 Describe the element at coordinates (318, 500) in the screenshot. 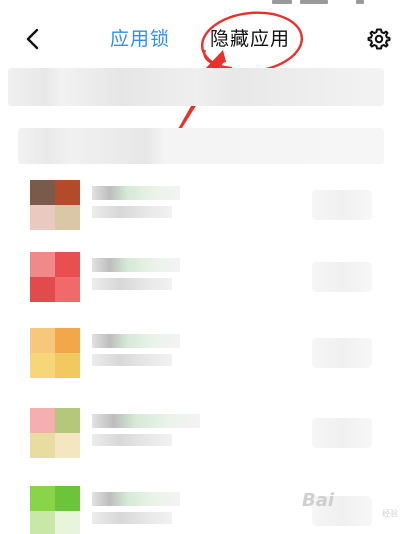

I see `watermark-logo: Bai` at that location.